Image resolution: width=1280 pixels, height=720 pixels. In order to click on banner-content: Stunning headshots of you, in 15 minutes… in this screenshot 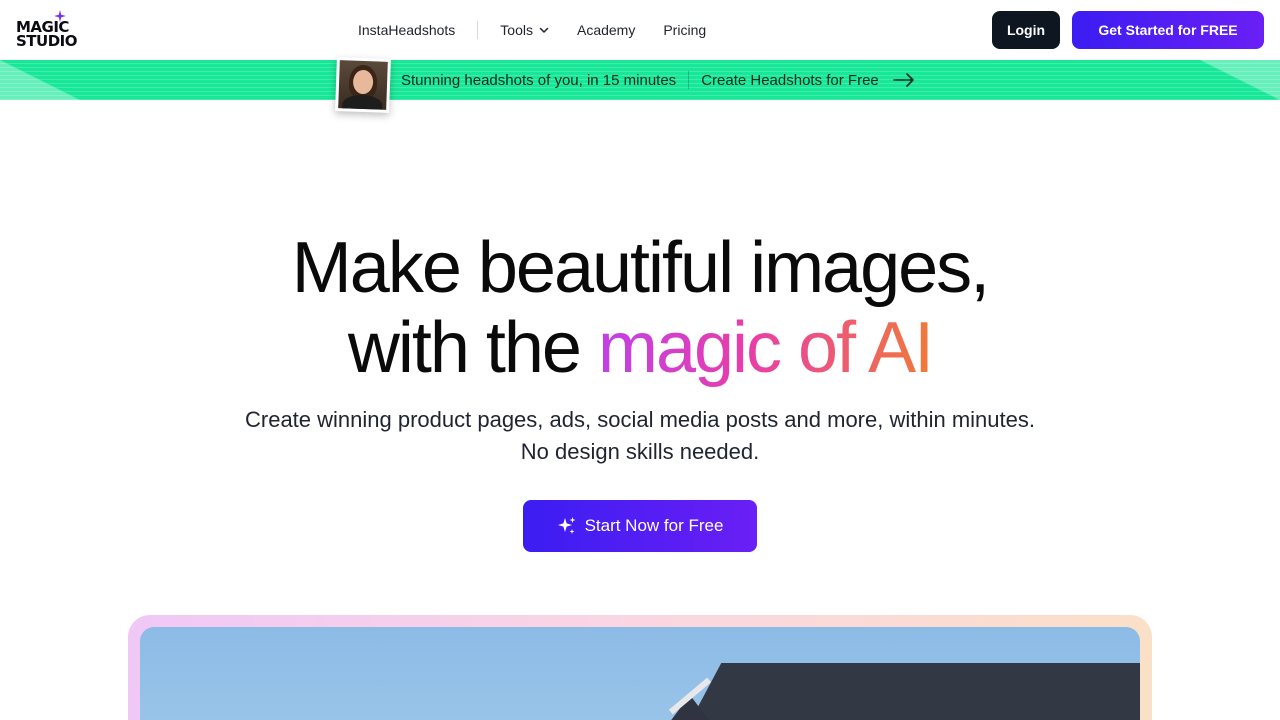, I will do `click(658, 80)`.